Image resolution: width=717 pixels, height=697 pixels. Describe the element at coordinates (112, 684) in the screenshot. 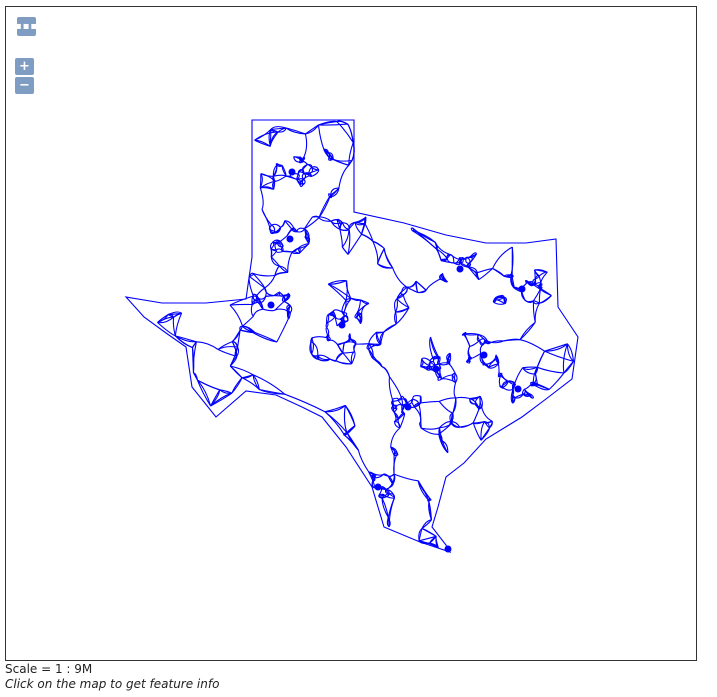

I see `feature-info-hint: Click on the map to get feature info` at that location.